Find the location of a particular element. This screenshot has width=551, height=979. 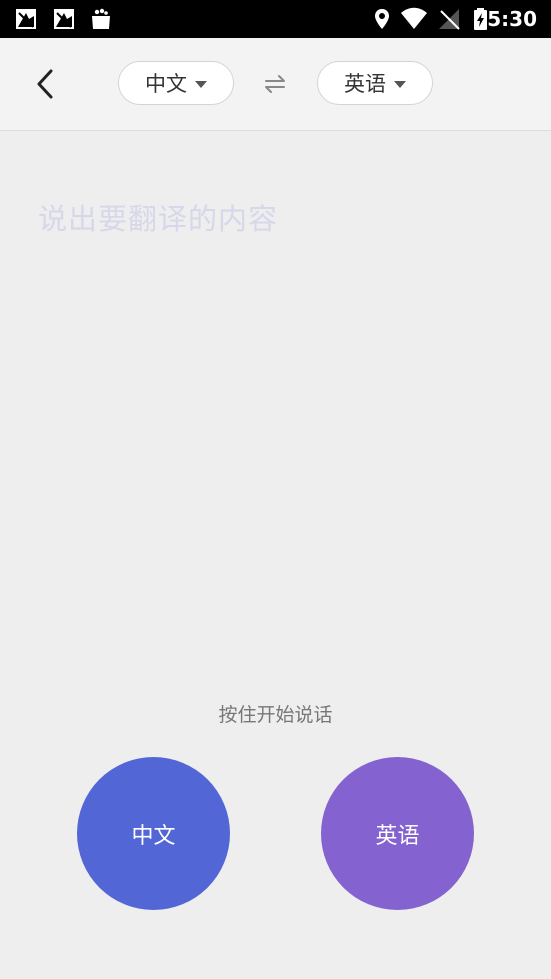

no-signal-icon is located at coordinates (449, 19).